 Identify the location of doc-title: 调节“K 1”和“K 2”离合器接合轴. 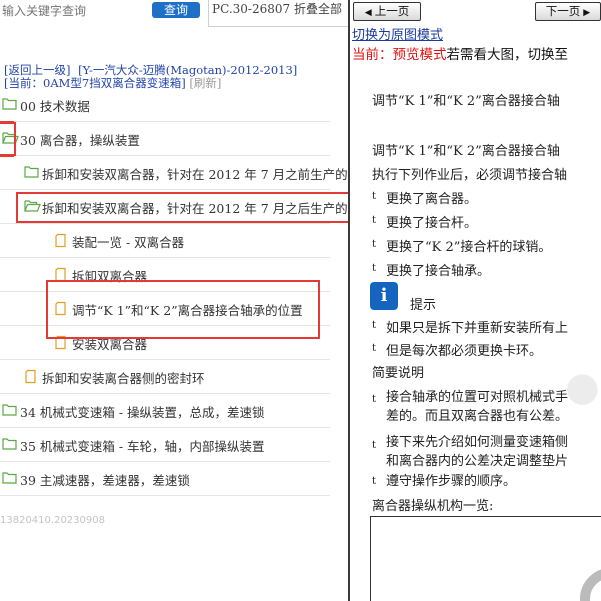
(466, 101).